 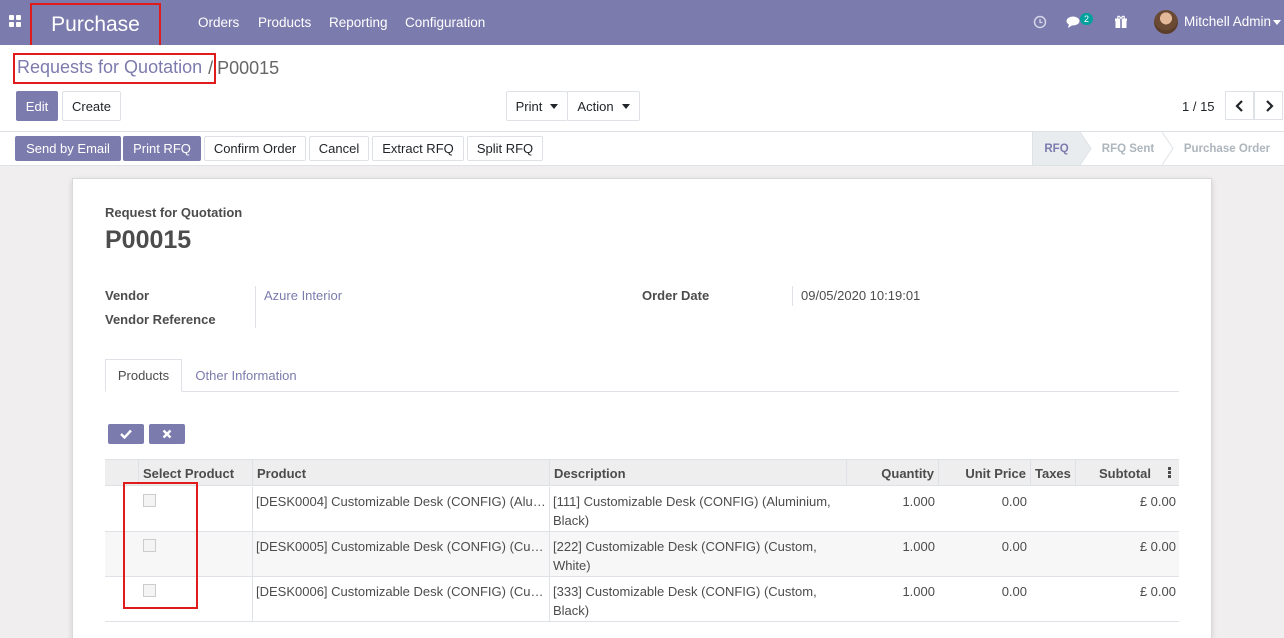 I want to click on clear-selection-button, so click(x=167, y=434).